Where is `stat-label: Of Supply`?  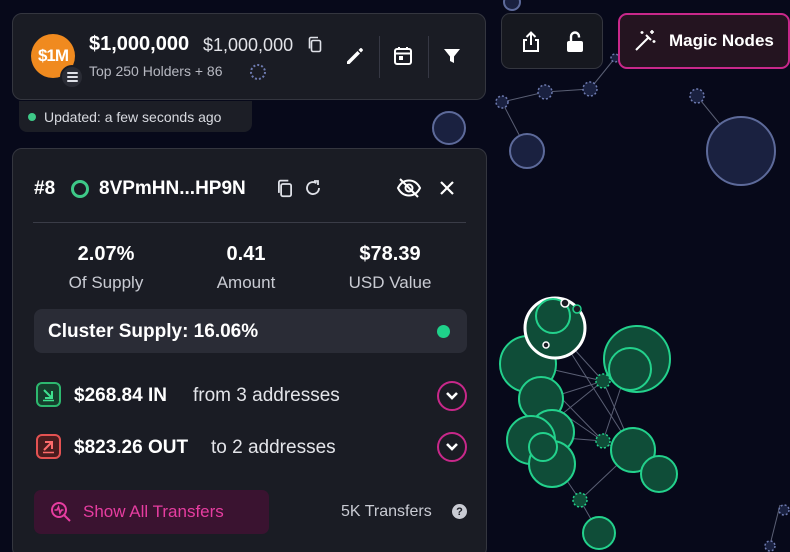 stat-label: Of Supply is located at coordinates (106, 282).